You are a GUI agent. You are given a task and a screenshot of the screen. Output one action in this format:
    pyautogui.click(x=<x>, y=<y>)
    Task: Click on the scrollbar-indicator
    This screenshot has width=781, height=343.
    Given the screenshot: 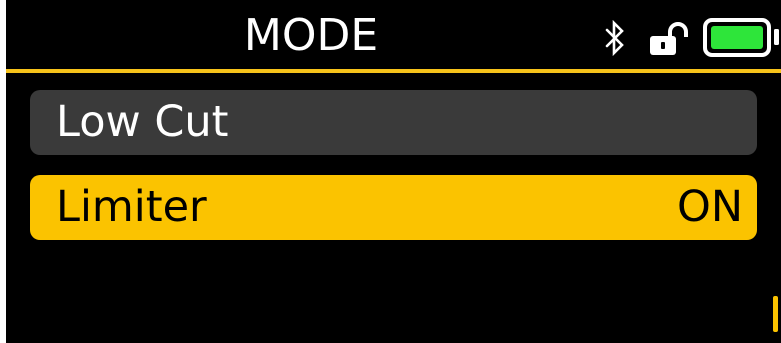 What is the action you would take?
    pyautogui.click(x=775, y=314)
    